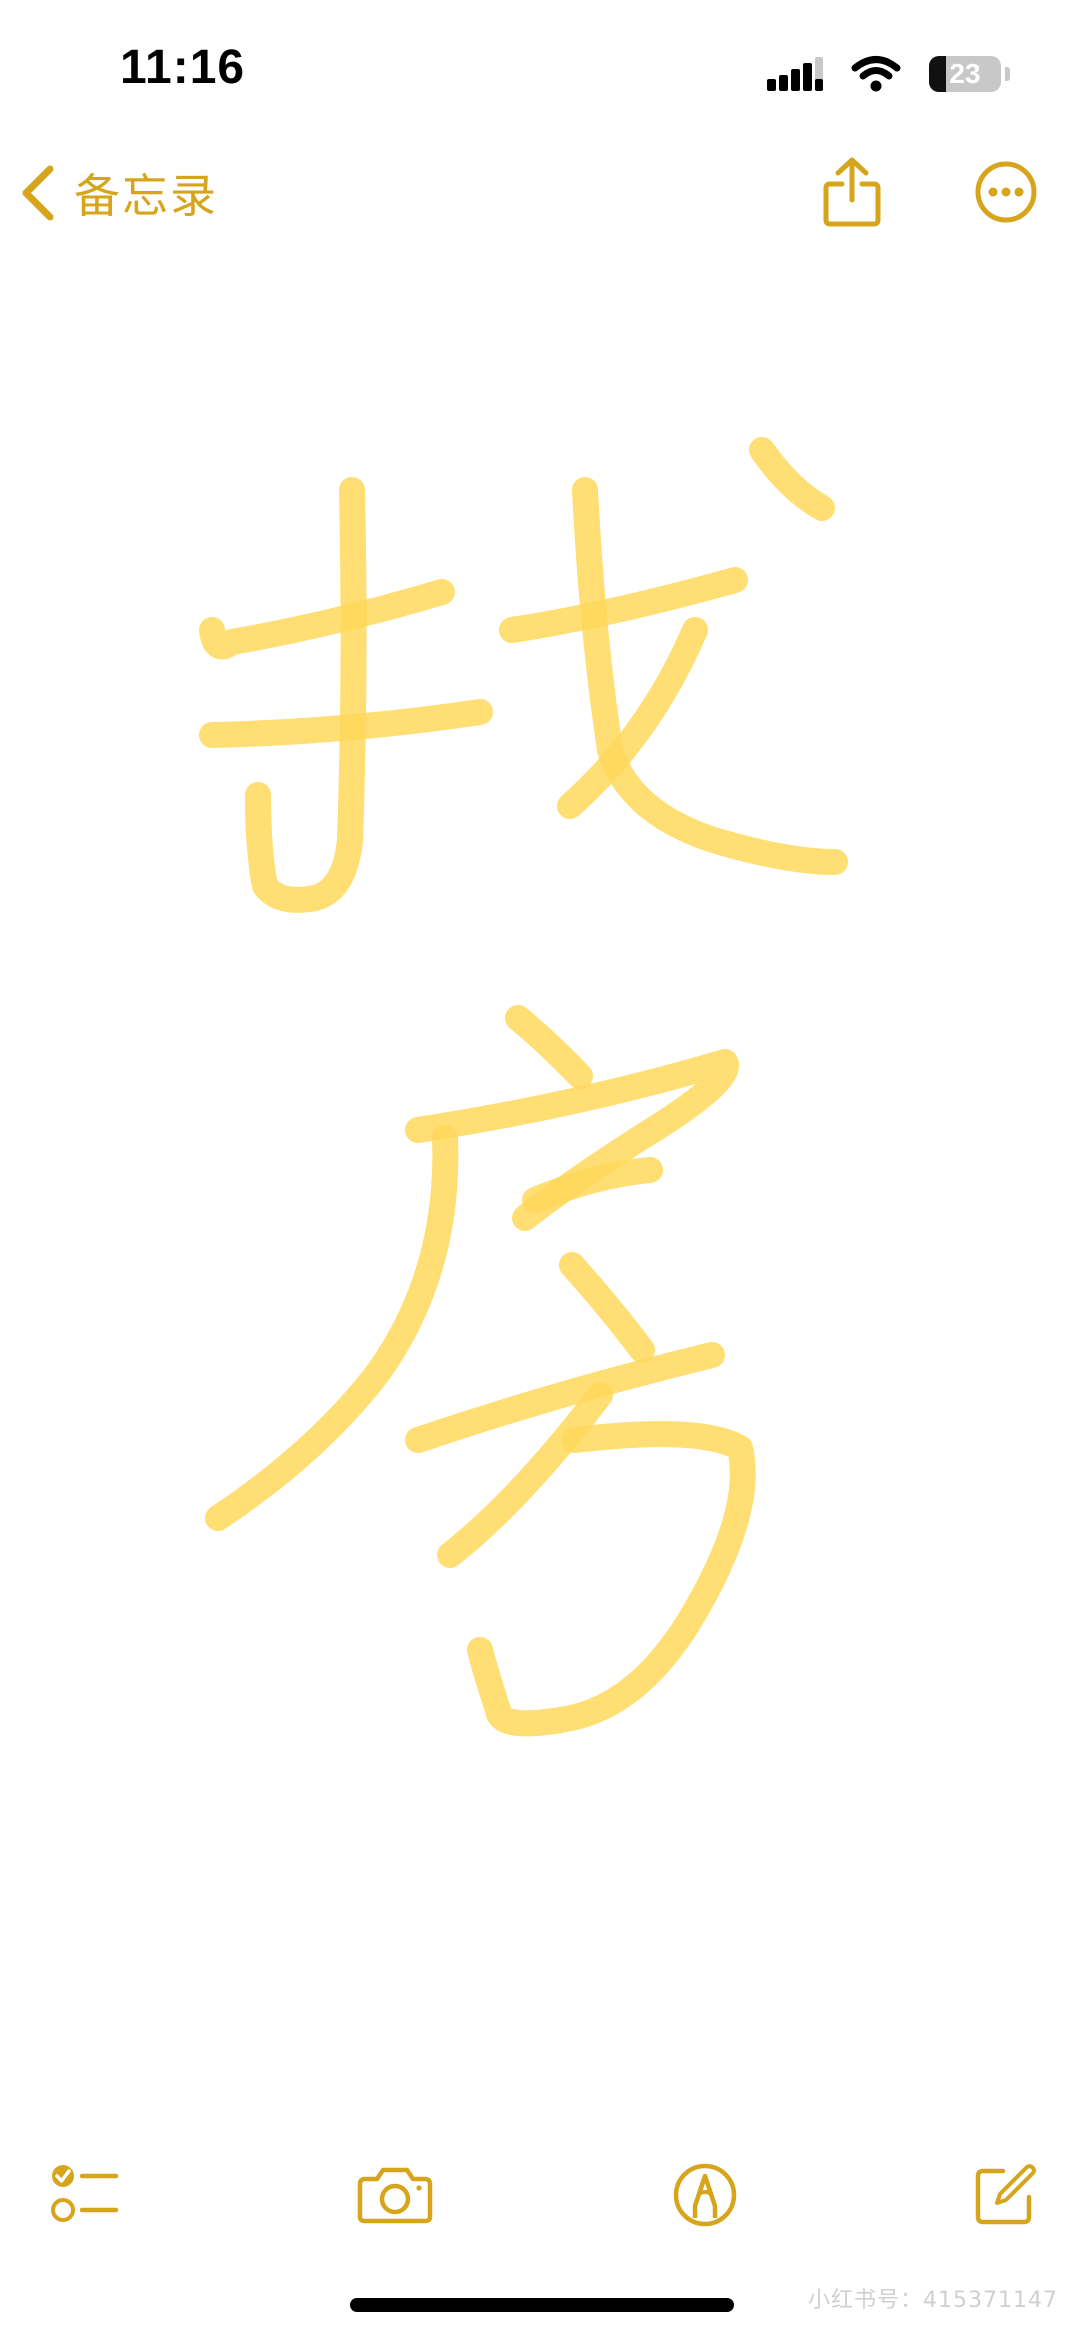 The width and height of the screenshot is (1080, 2337). I want to click on compose-button, so click(1005, 2195).